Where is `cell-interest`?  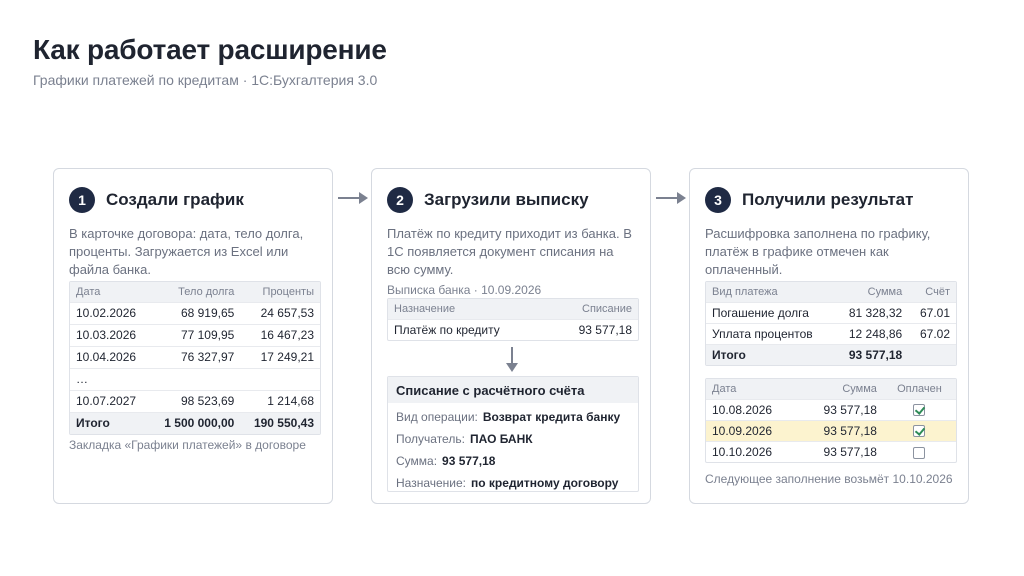
cell-interest is located at coordinates (280, 378).